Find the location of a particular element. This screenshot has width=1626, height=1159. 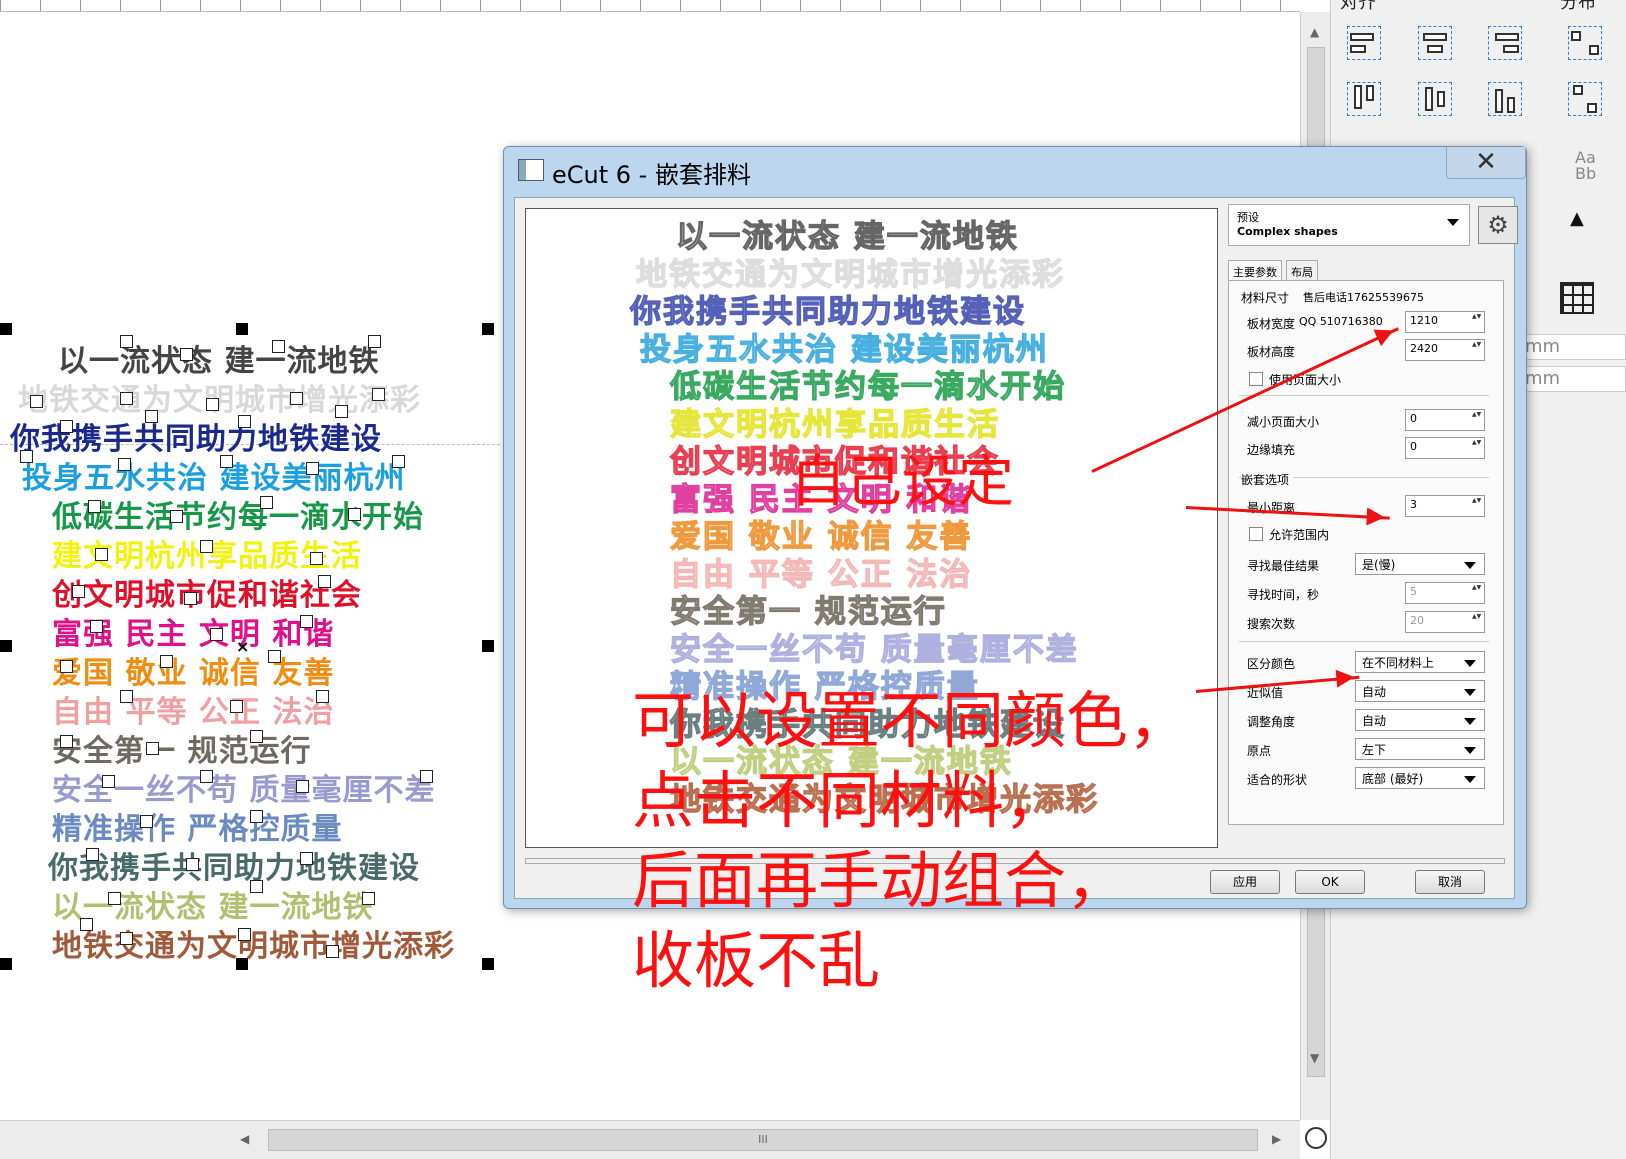

cancel-button: 取消 is located at coordinates (1450, 882).